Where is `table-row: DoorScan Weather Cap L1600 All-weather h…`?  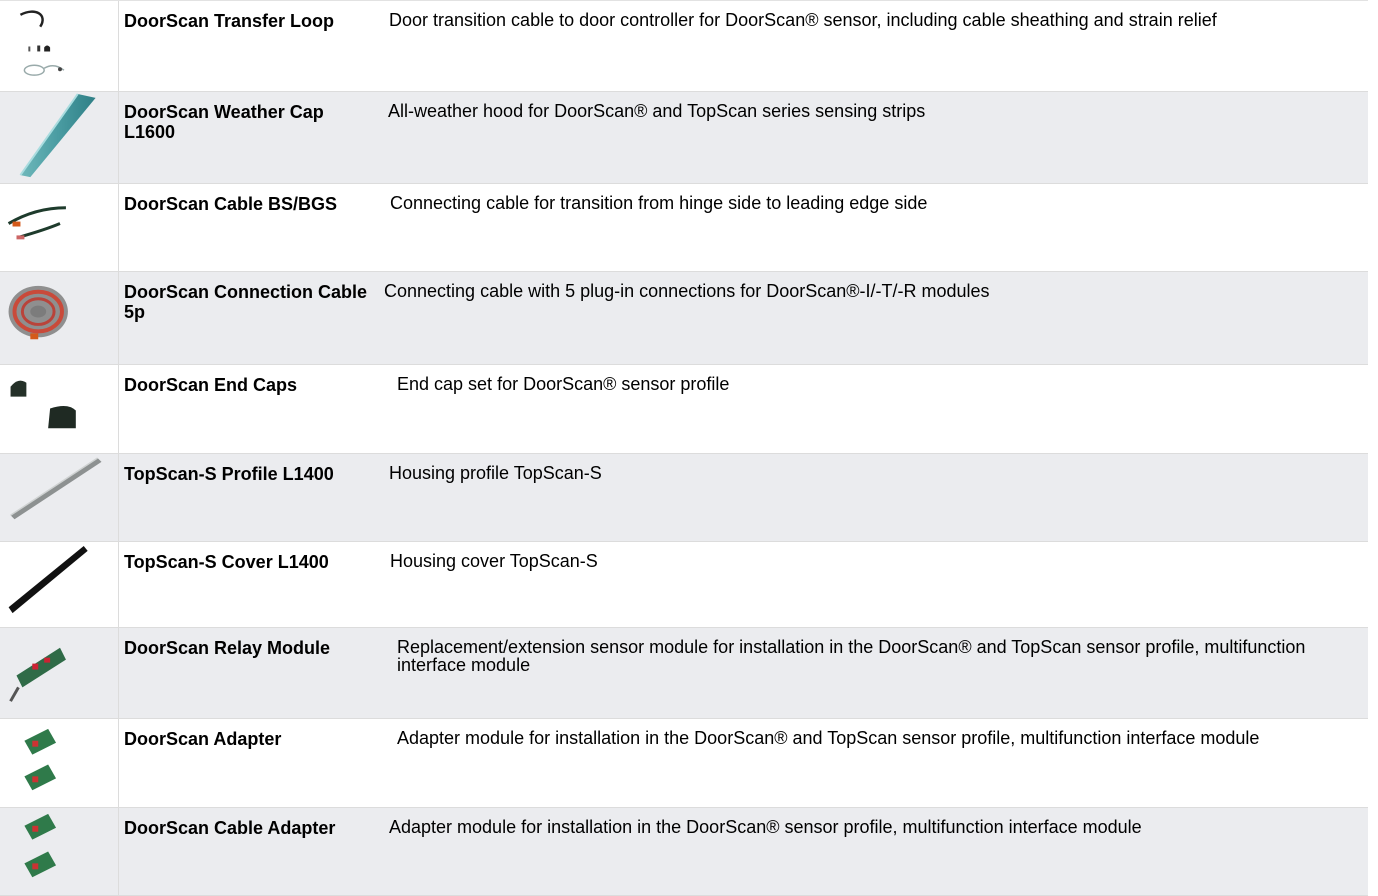 table-row: DoorScan Weather Cap L1600 All-weather h… is located at coordinates (684, 138).